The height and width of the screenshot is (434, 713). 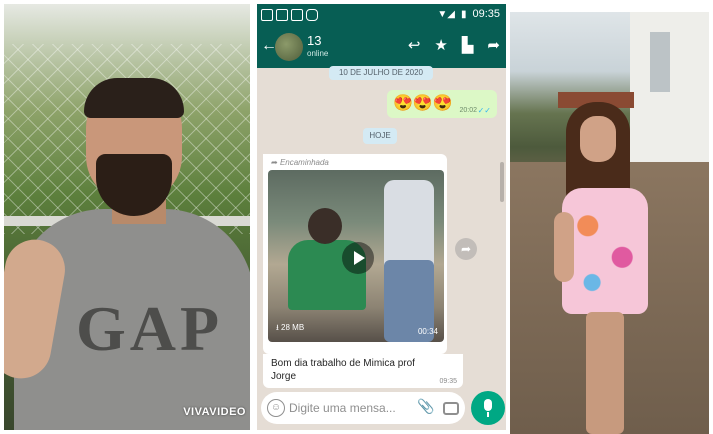 What do you see at coordinates (150, 328) in the screenshot?
I see `hoodie-logo-text: GAP` at bounding box center [150, 328].